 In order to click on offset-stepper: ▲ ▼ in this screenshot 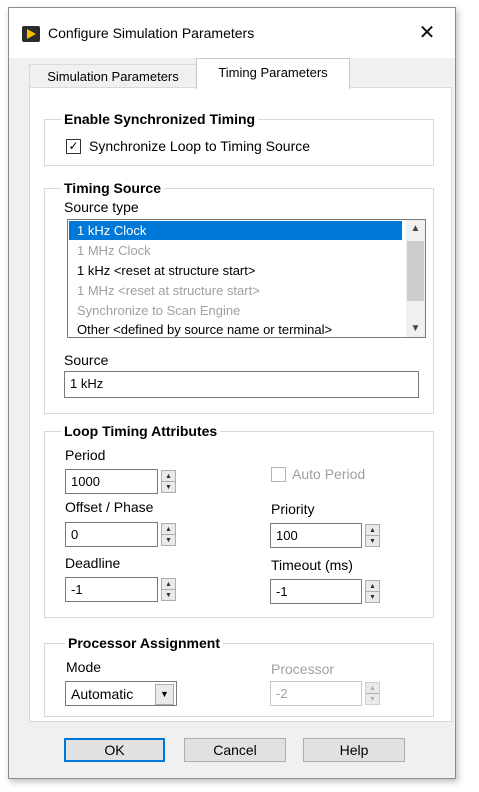, I will do `click(168, 534)`.